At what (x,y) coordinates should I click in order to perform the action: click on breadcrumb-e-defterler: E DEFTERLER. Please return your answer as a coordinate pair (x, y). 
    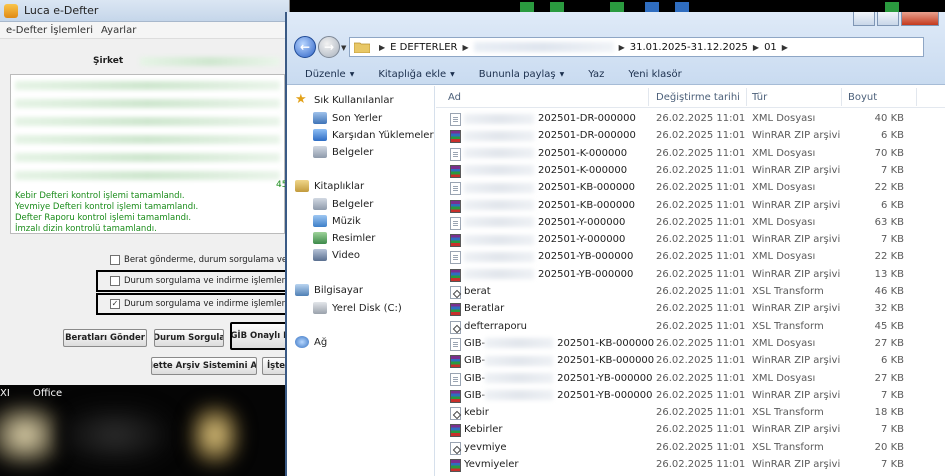
    Looking at the image, I should click on (423, 47).